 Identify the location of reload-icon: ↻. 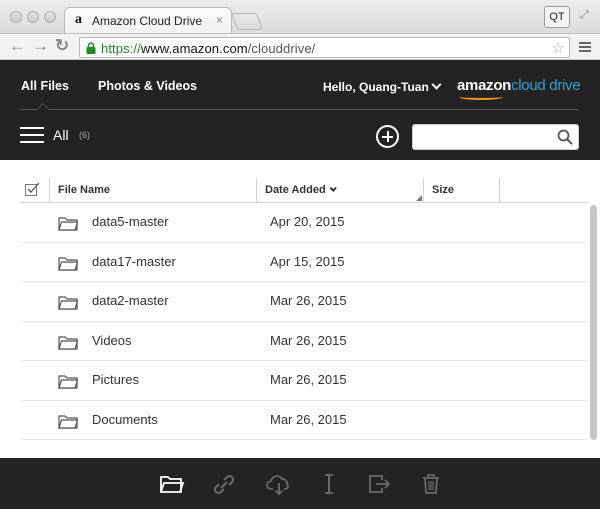
(62, 46).